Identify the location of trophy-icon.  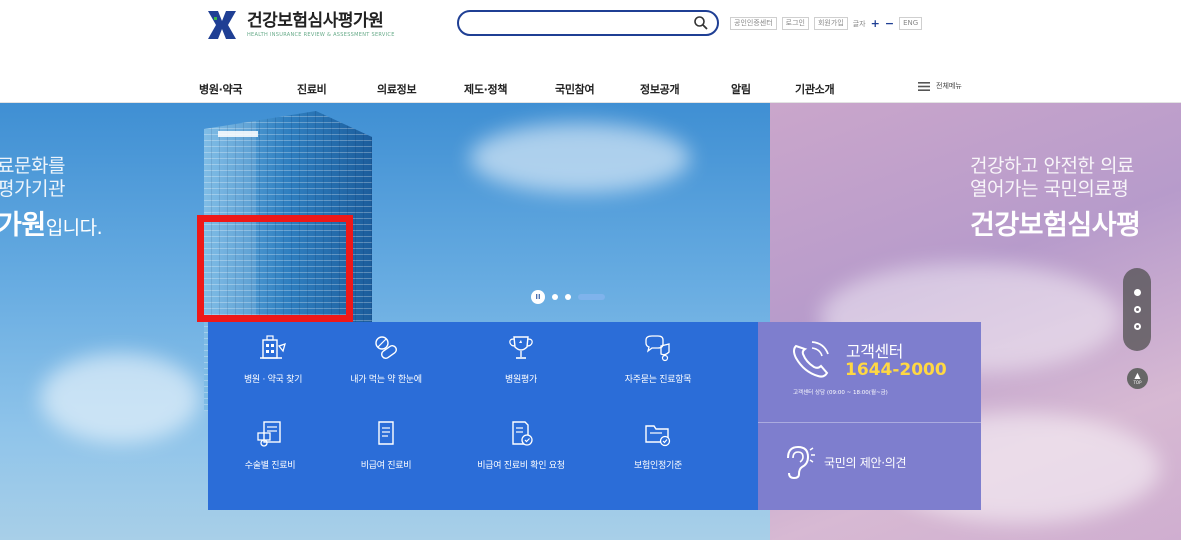
(521, 347).